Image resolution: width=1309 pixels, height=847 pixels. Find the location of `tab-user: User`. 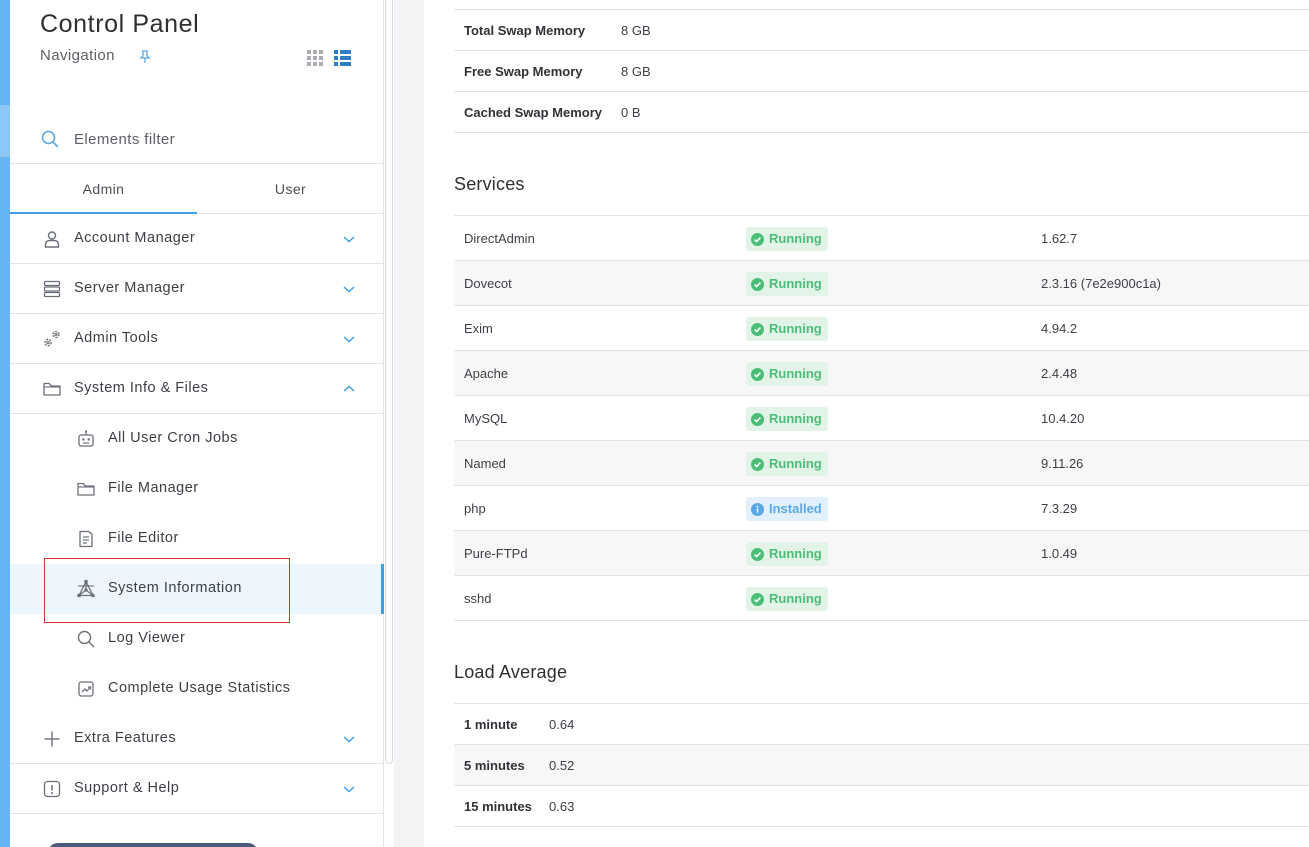

tab-user: User is located at coordinates (290, 189).